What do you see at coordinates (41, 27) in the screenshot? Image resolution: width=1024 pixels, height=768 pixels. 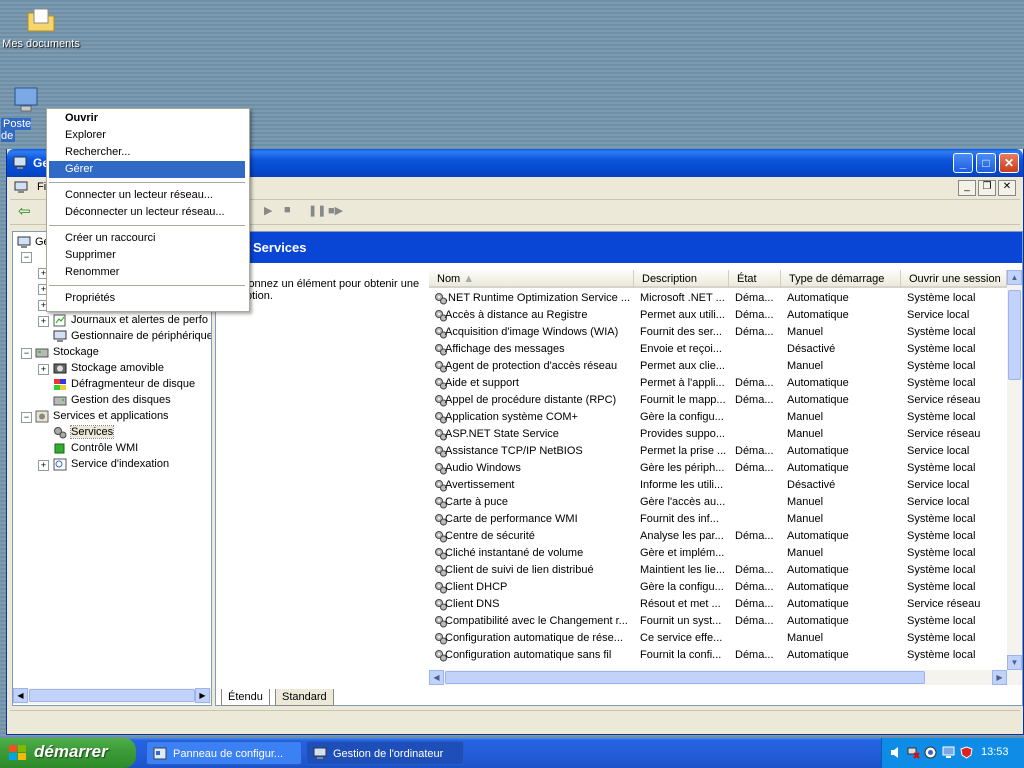 I see `desktop-icon-my-documents: Mes documents` at bounding box center [41, 27].